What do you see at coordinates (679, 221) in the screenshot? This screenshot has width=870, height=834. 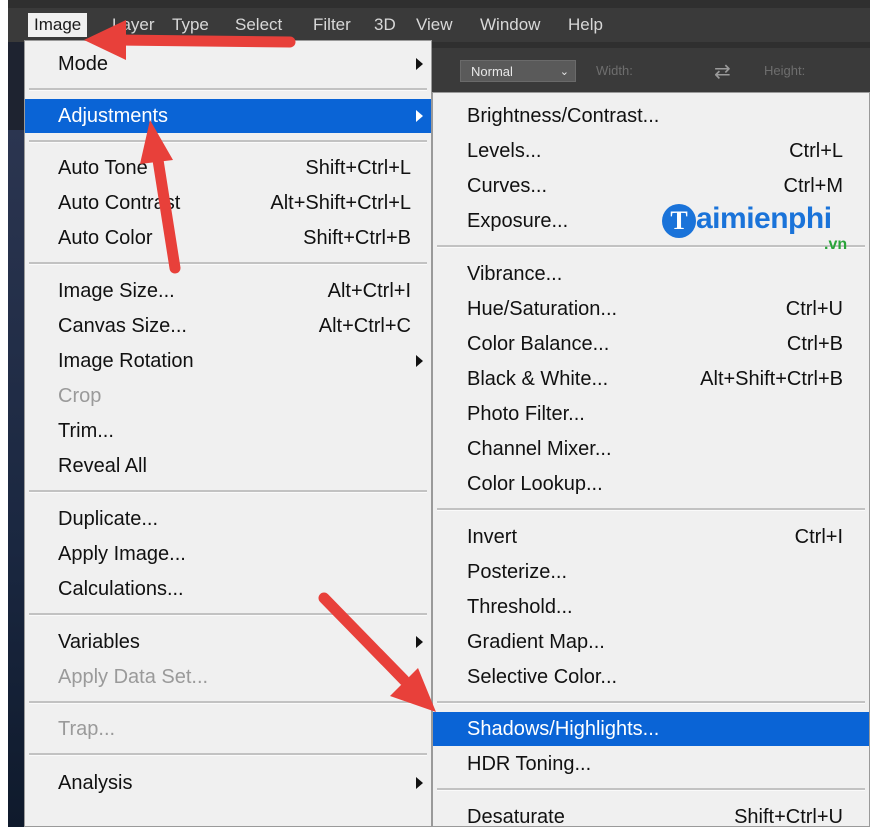 I see `watermark-letter: T` at bounding box center [679, 221].